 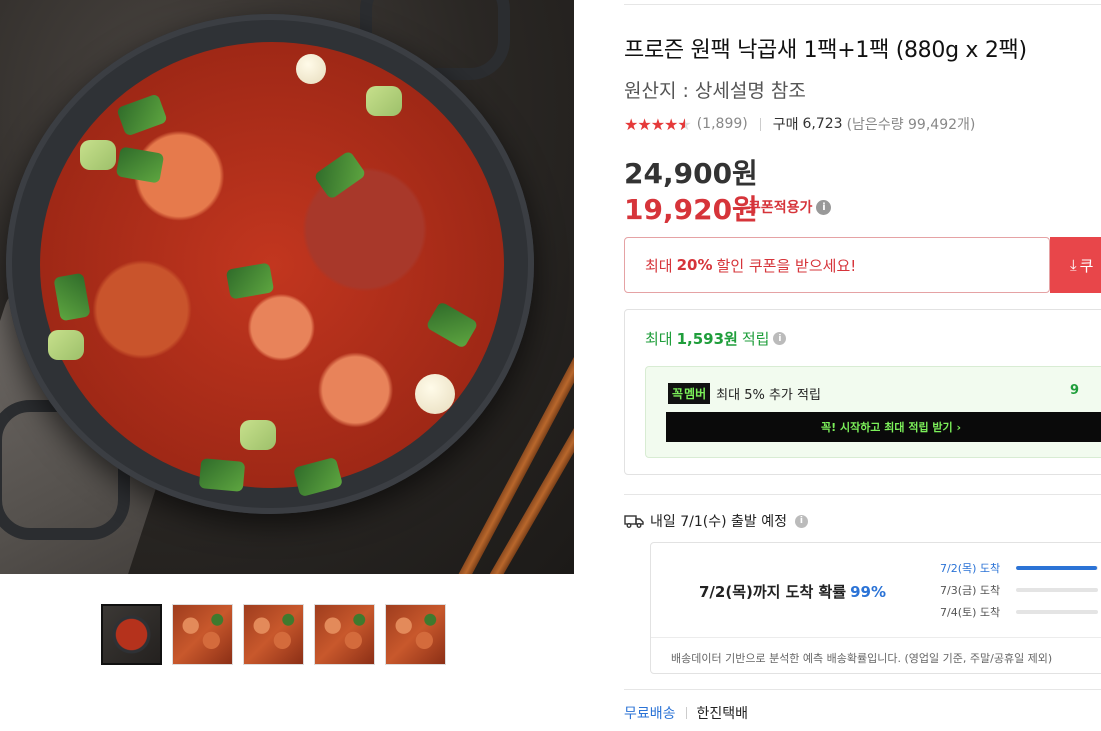 What do you see at coordinates (883, 427) in the screenshot?
I see `member-signup-button: 꼭! 시작하고 최대 적립 받기 ›` at bounding box center [883, 427].